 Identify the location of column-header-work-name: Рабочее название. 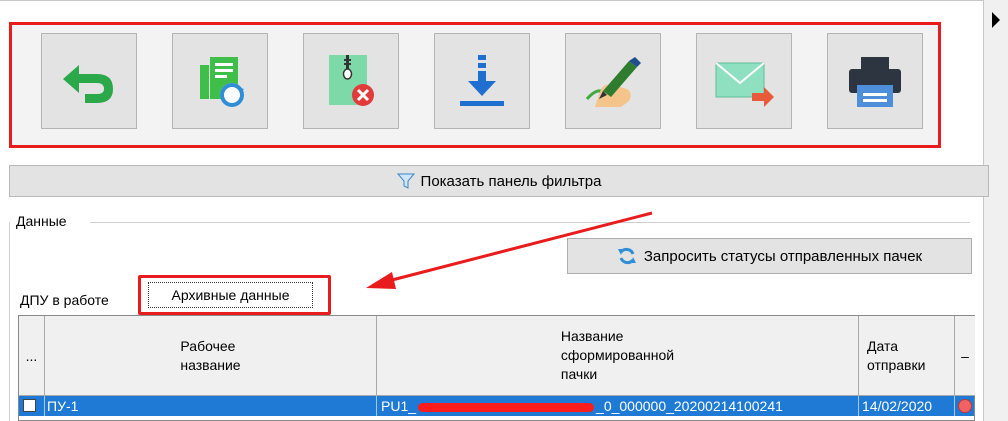
(211, 356).